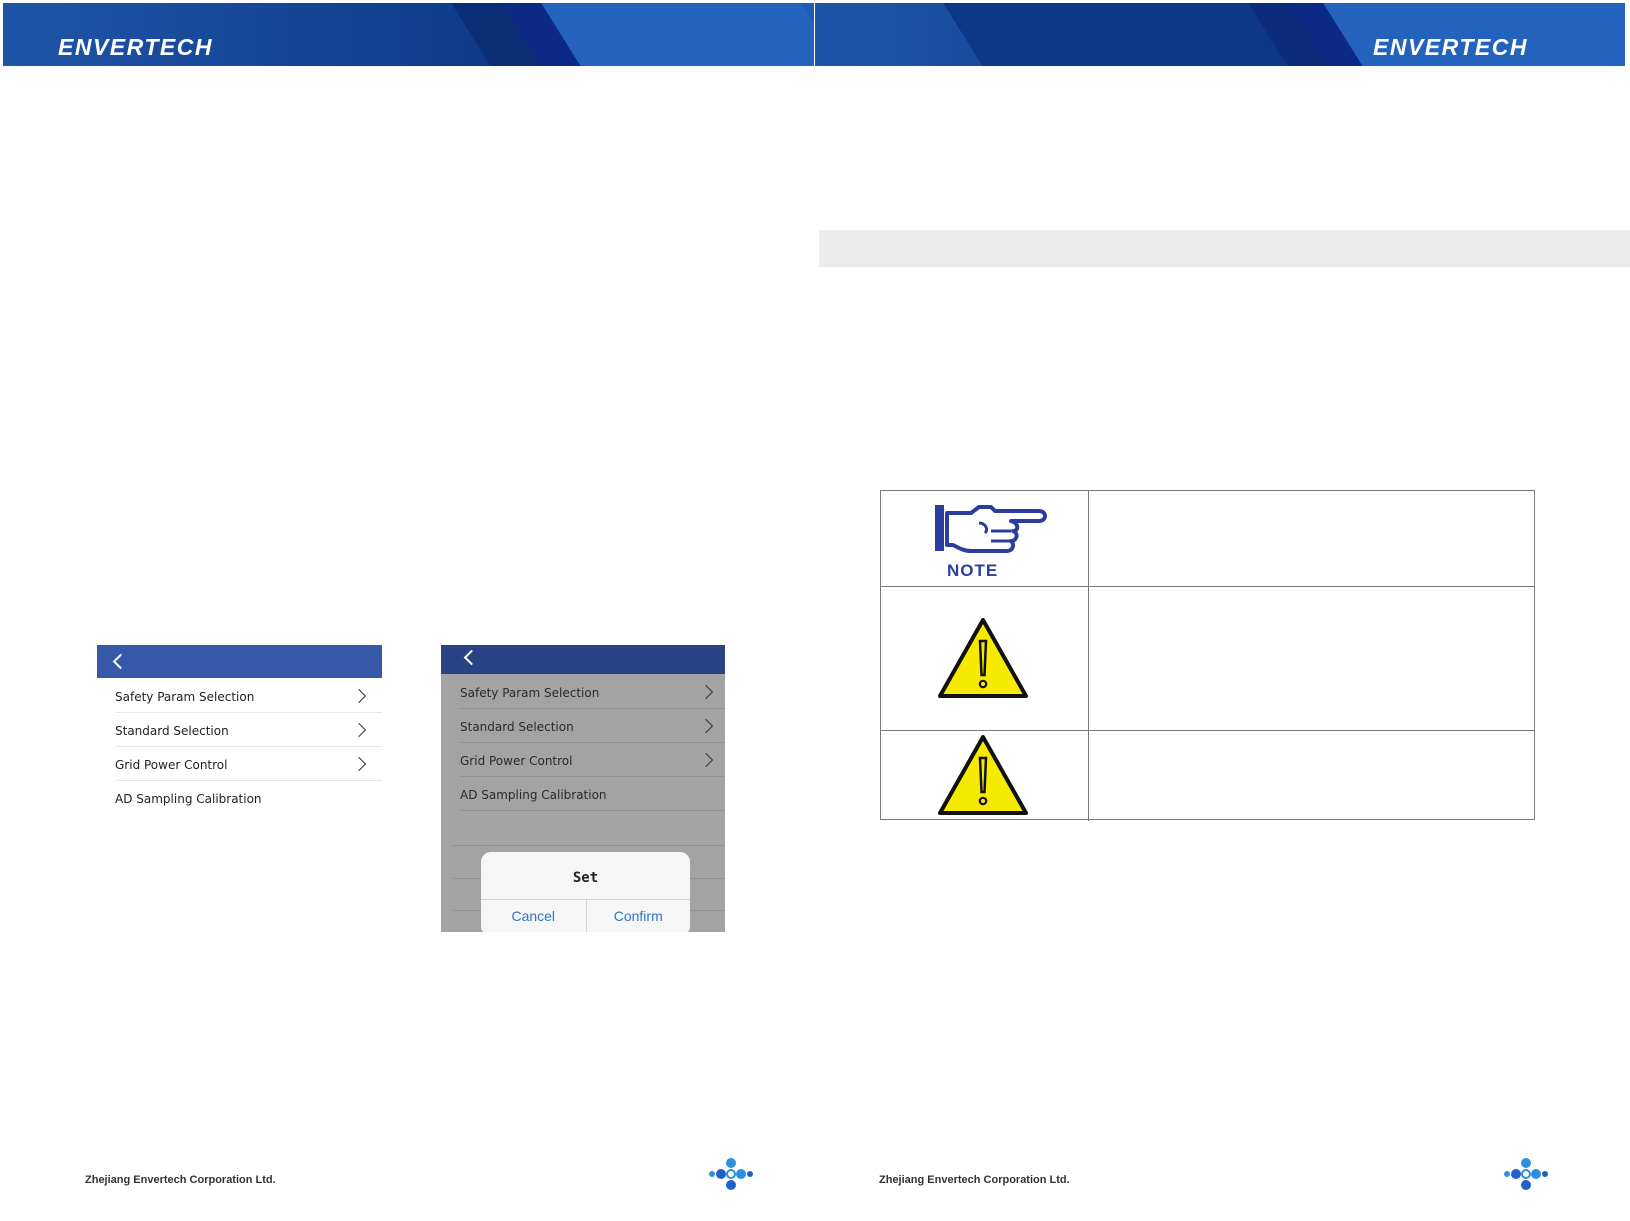 Image resolution: width=1630 pixels, height=1221 pixels. What do you see at coordinates (533, 915) in the screenshot?
I see `cancel-button: Cancel` at bounding box center [533, 915].